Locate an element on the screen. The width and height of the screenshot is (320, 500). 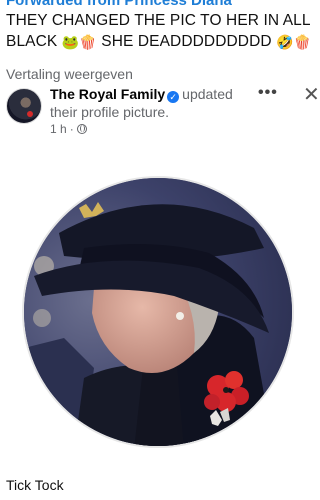
globe-icon is located at coordinates (81, 129).